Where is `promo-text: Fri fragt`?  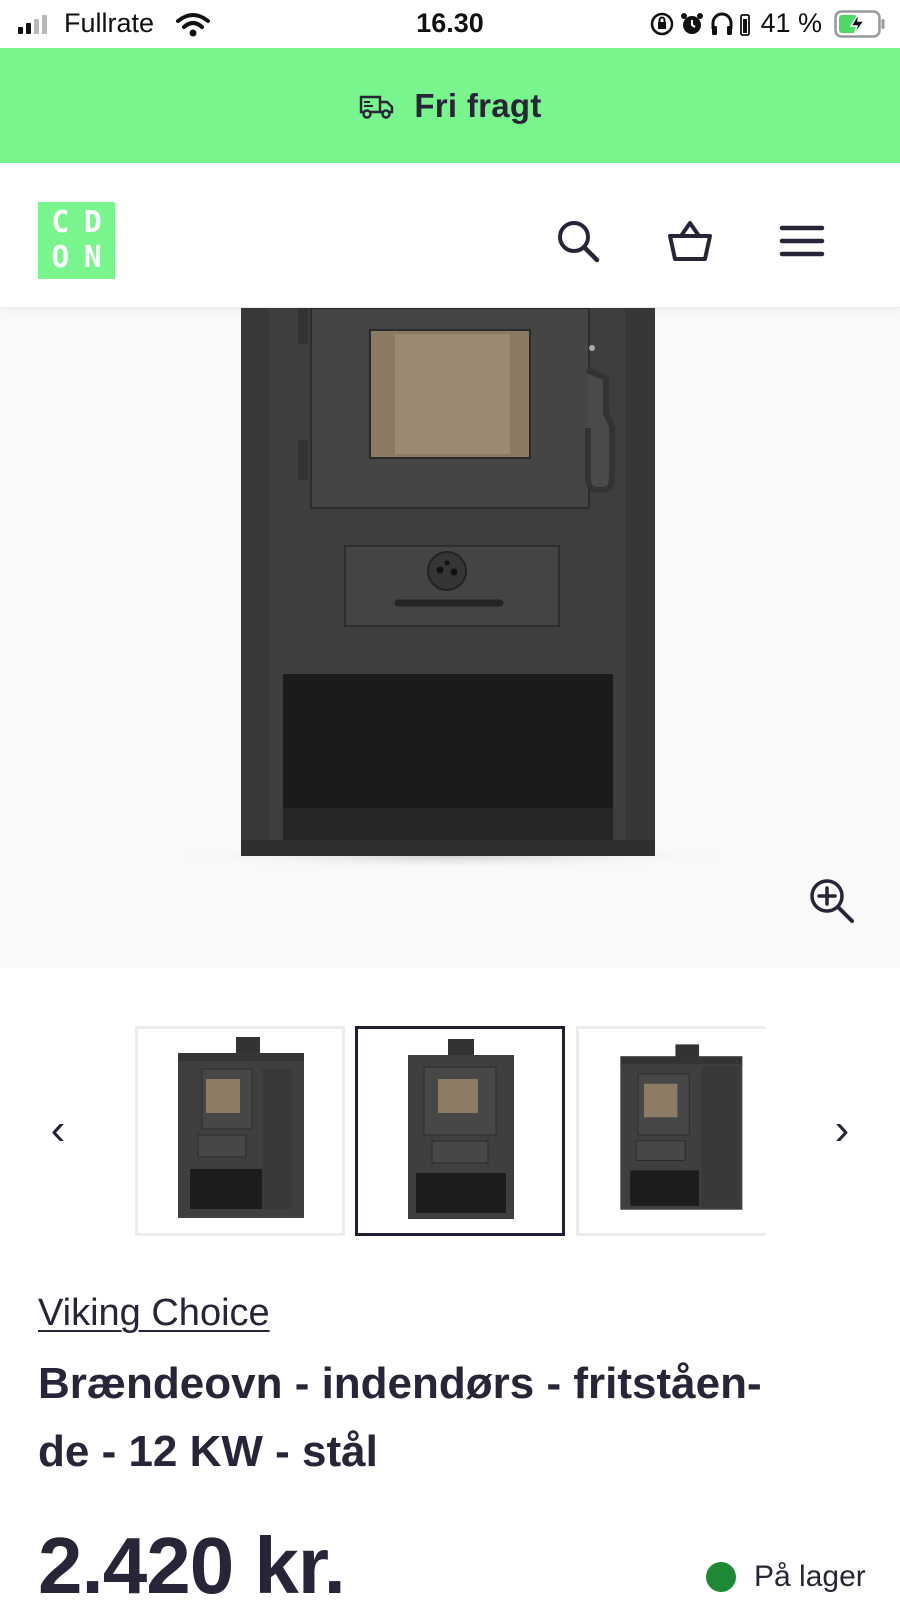 promo-text: Fri fragt is located at coordinates (478, 105).